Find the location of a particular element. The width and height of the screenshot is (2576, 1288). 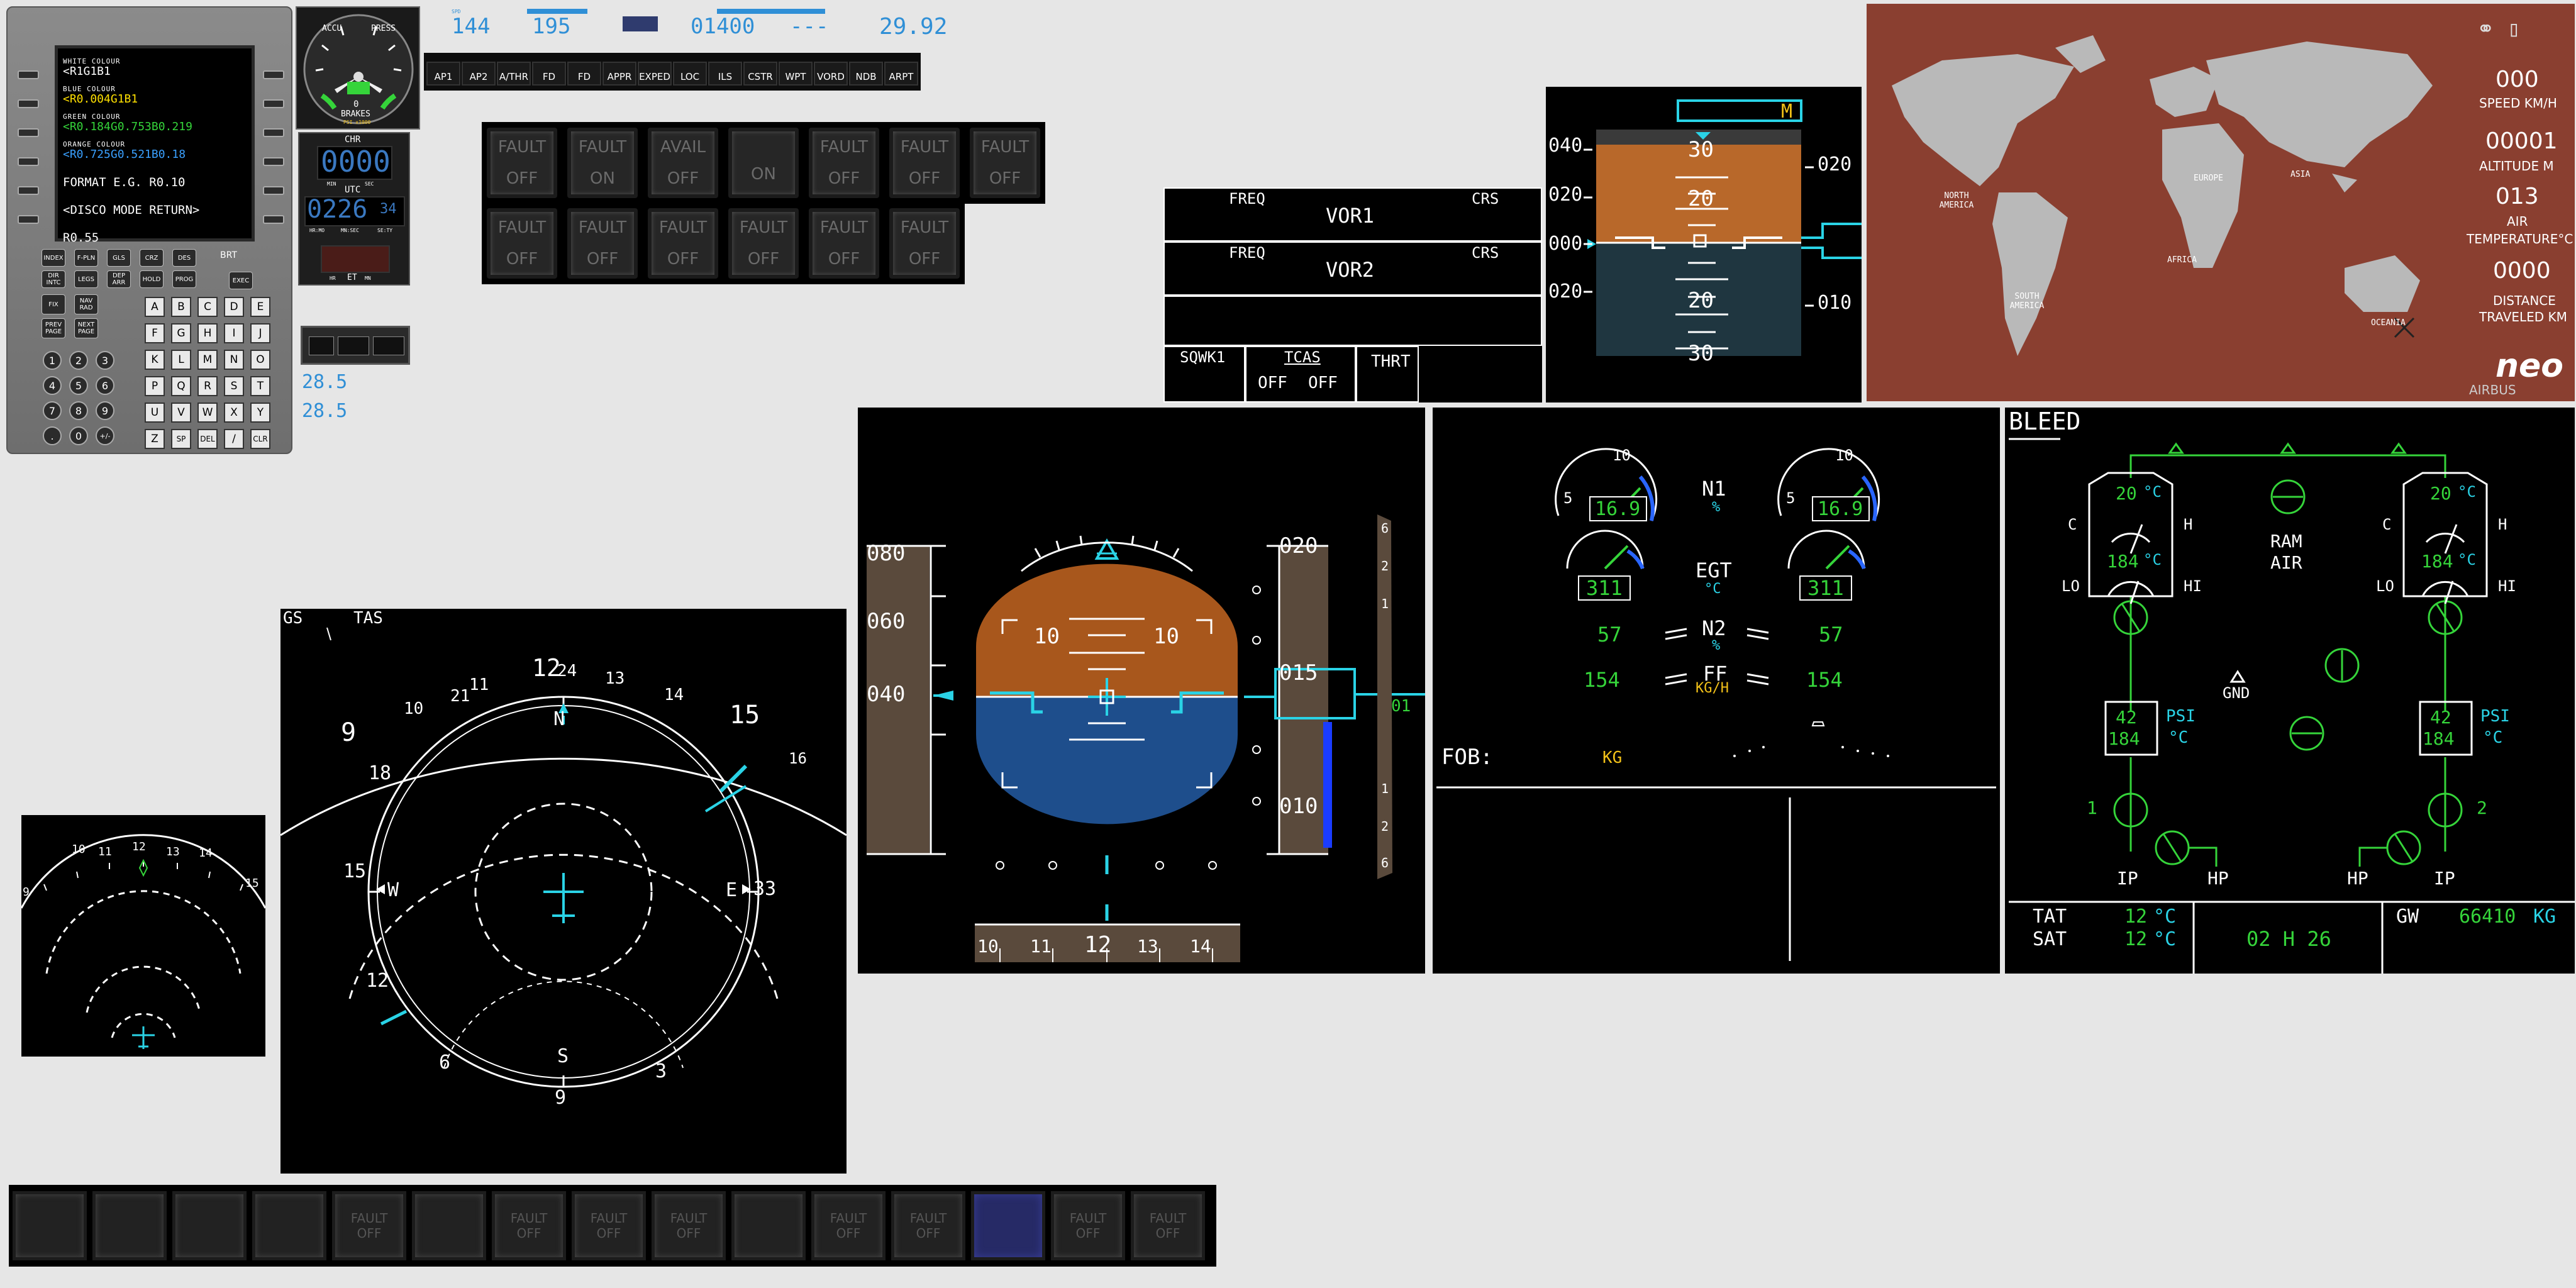

fcu-vertical-speed: --- is located at coordinates (809, 26).